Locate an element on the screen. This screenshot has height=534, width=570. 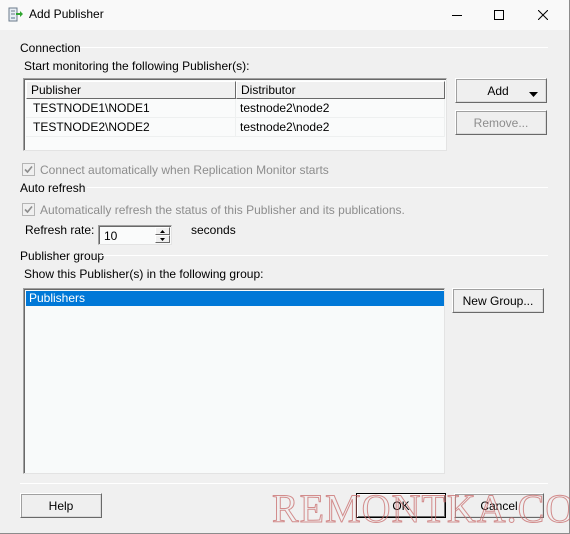
add-button-label: Add is located at coordinates (498, 90).